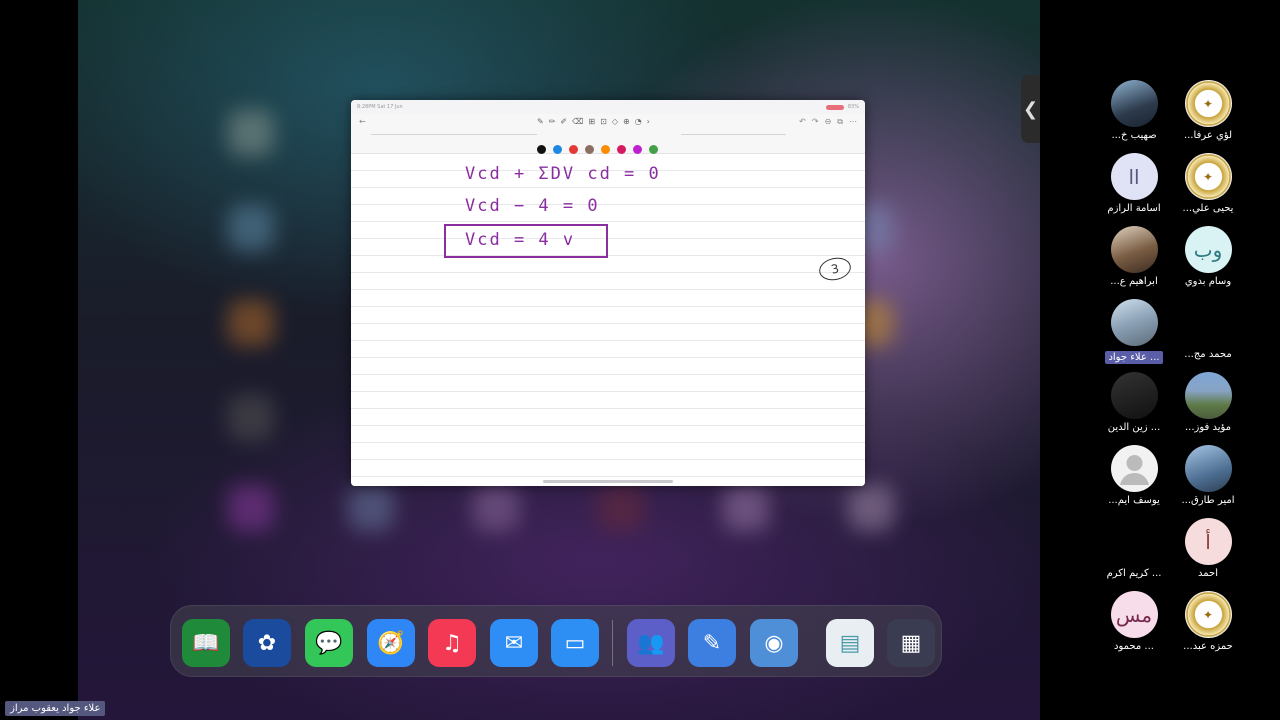 Image resolution: width=1280 pixels, height=720 pixels. What do you see at coordinates (563, 121) in the screenshot?
I see `drawing-tool-icon: ✐` at bounding box center [563, 121].